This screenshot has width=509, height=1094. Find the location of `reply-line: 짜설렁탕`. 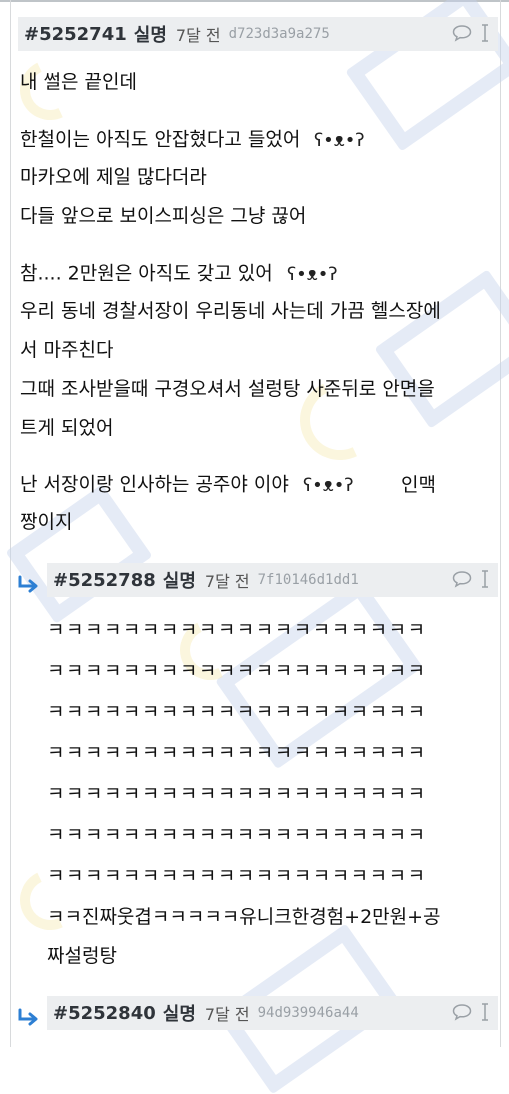

reply-line: 짜설렁탕 is located at coordinates (82, 956).